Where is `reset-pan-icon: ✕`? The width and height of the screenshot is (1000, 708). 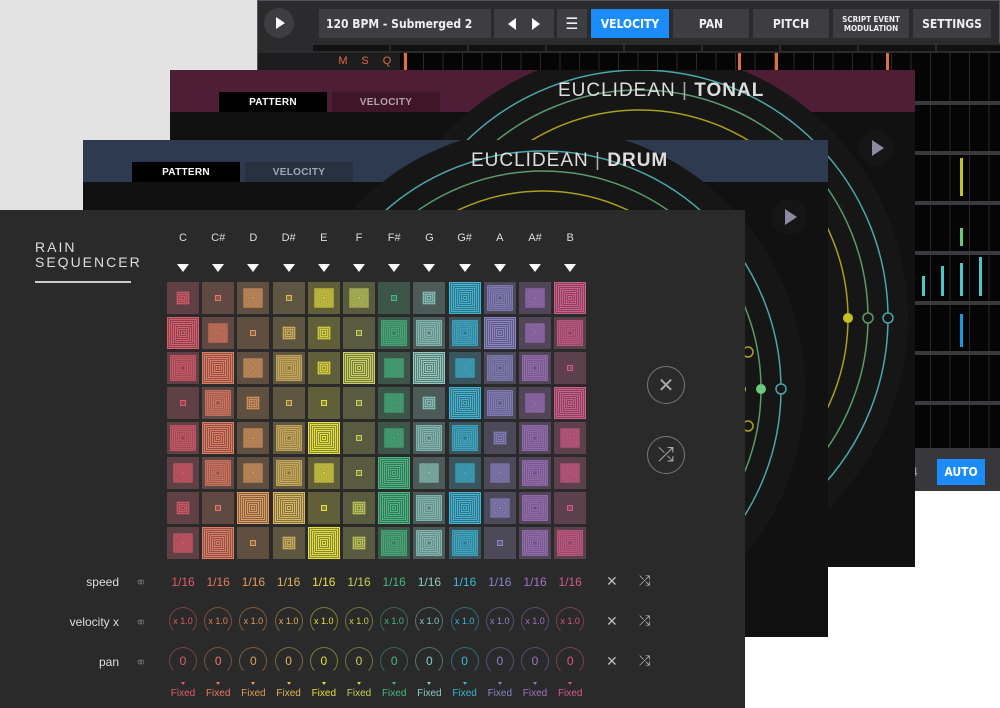
reset-pan-icon: ✕ is located at coordinates (612, 661).